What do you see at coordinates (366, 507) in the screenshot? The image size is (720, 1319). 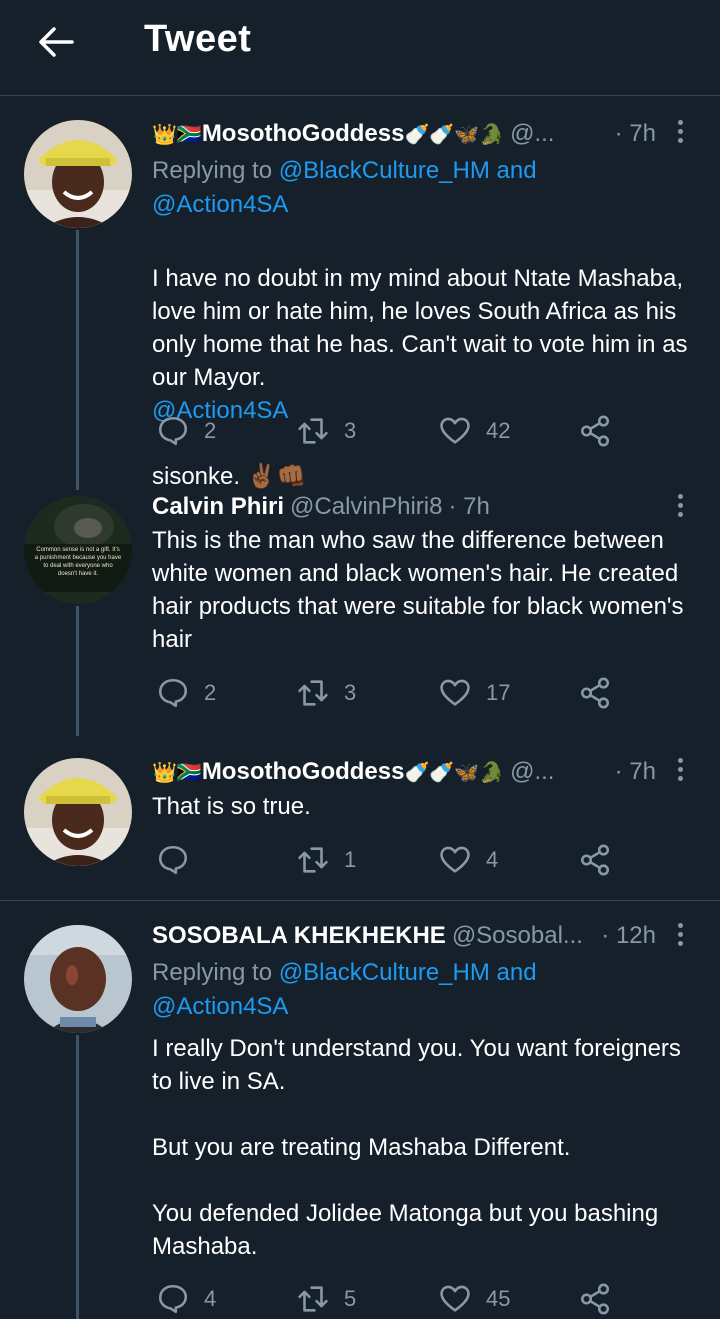 I see `username: @CalvinPhiri8` at bounding box center [366, 507].